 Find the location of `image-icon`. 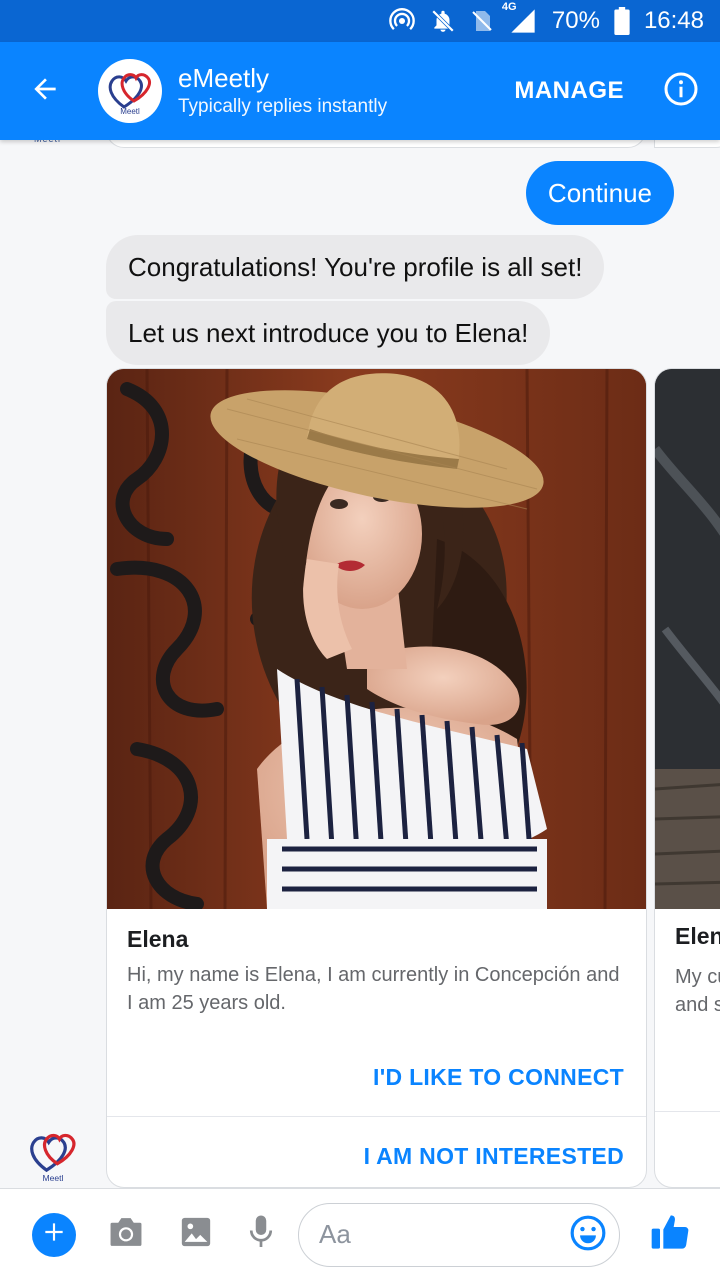

image-icon is located at coordinates (196, 1234).